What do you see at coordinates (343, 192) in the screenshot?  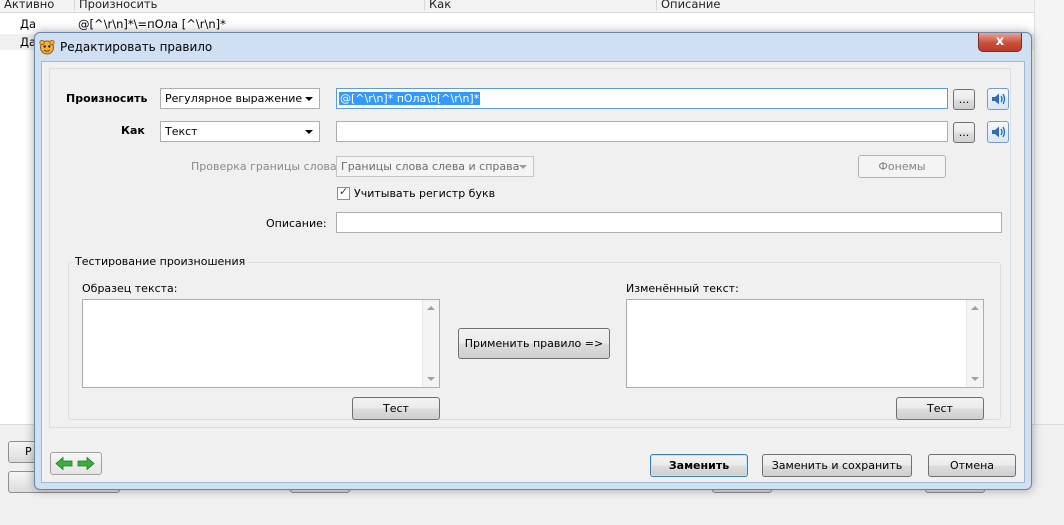 I see `case-sensitive-checkbox` at bounding box center [343, 192].